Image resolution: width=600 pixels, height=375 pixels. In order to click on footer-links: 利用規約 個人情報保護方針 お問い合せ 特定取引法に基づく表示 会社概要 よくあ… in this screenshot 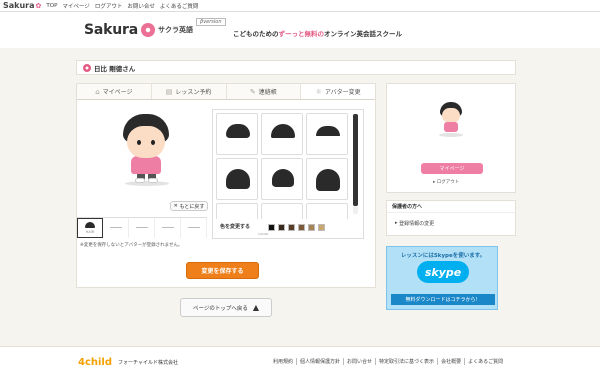, I will do `click(388, 361)`.